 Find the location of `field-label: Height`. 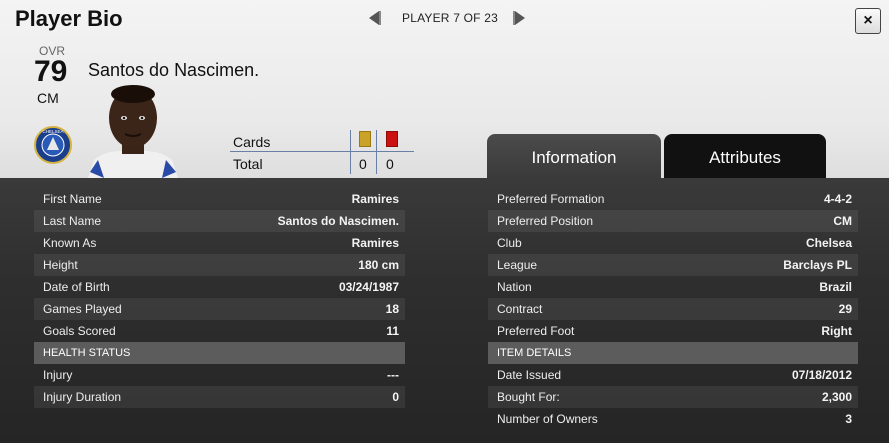

field-label: Height is located at coordinates (60, 265).